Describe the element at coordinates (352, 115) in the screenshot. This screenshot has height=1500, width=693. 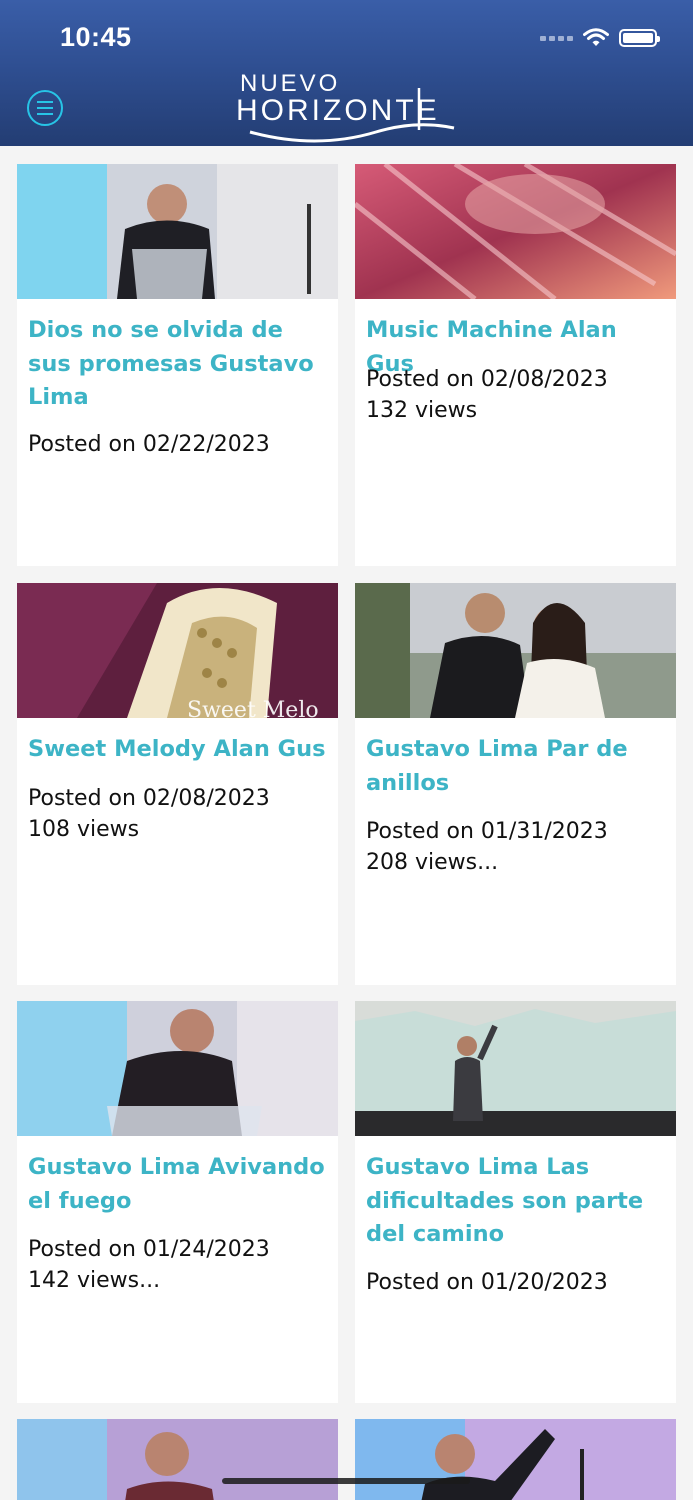
I see `logo-swoosh-icon` at that location.